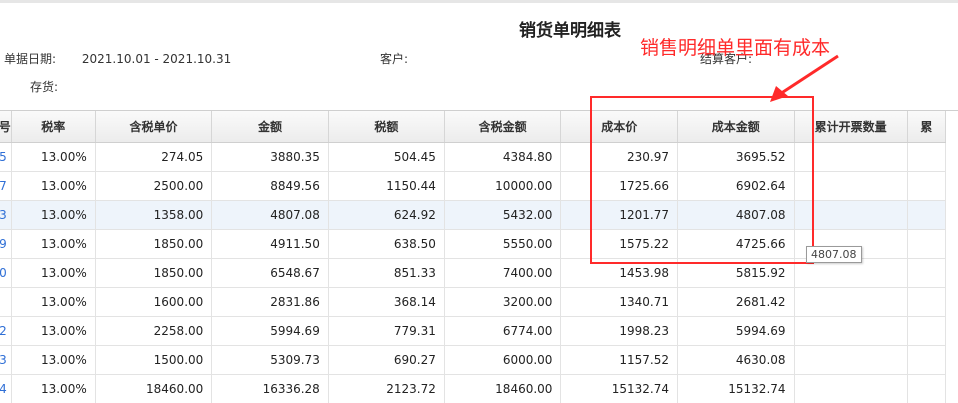 This screenshot has height=403, width=958. Describe the element at coordinates (5, 186) in the screenshot. I see `row-index-cell: 7` at that location.